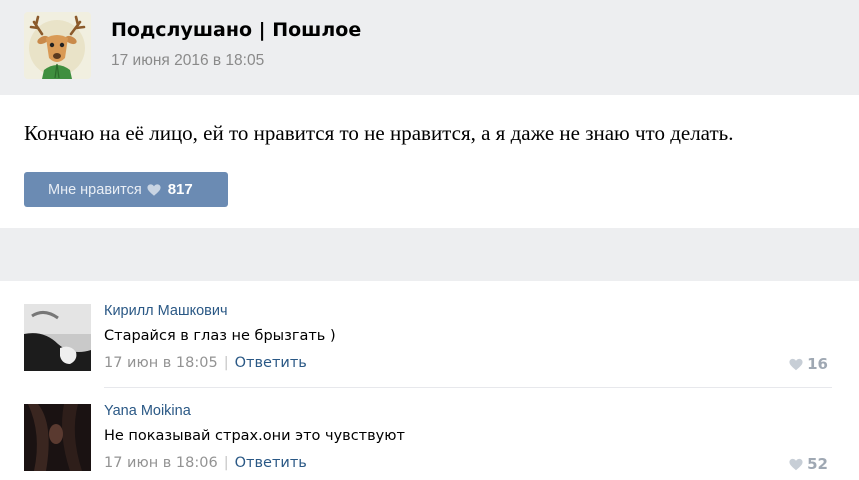 The height and width of the screenshot is (480, 859). I want to click on comment-author: Yana Moikina, so click(147, 411).